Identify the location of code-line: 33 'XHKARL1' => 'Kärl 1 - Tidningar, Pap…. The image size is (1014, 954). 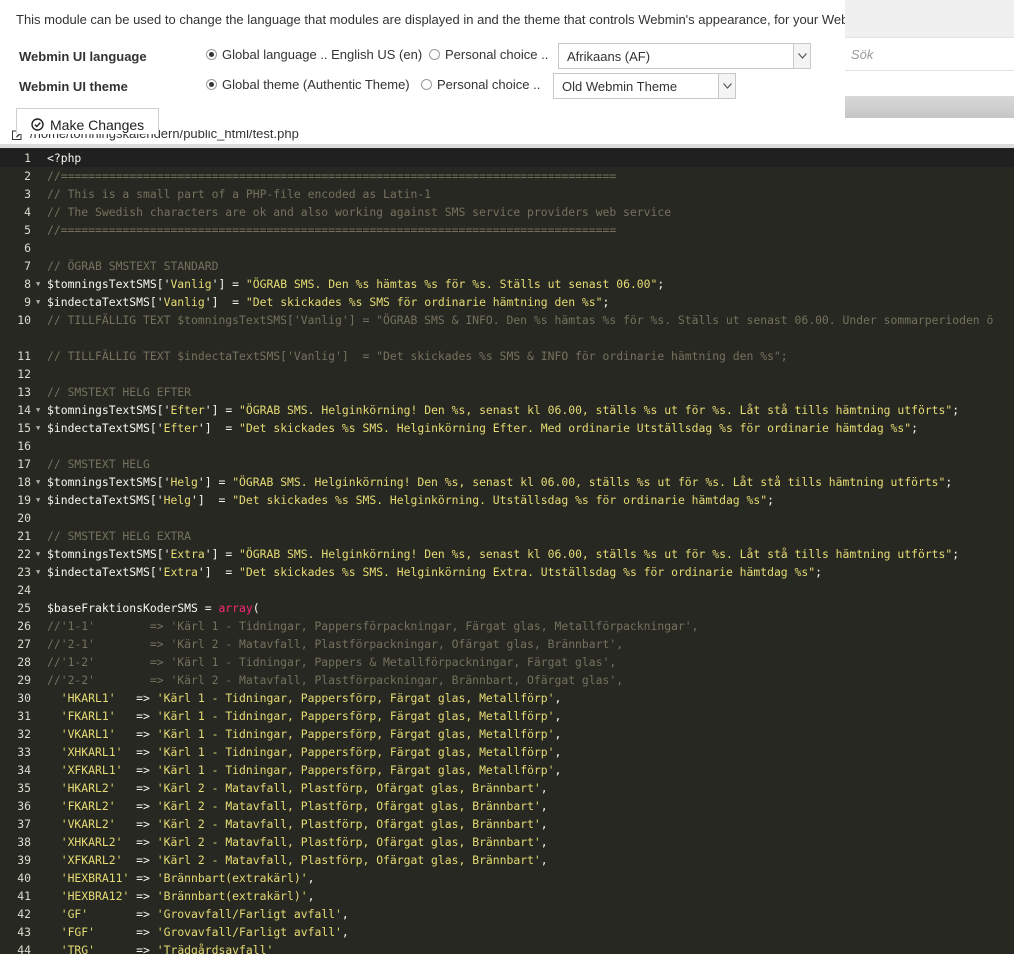
(507, 752).